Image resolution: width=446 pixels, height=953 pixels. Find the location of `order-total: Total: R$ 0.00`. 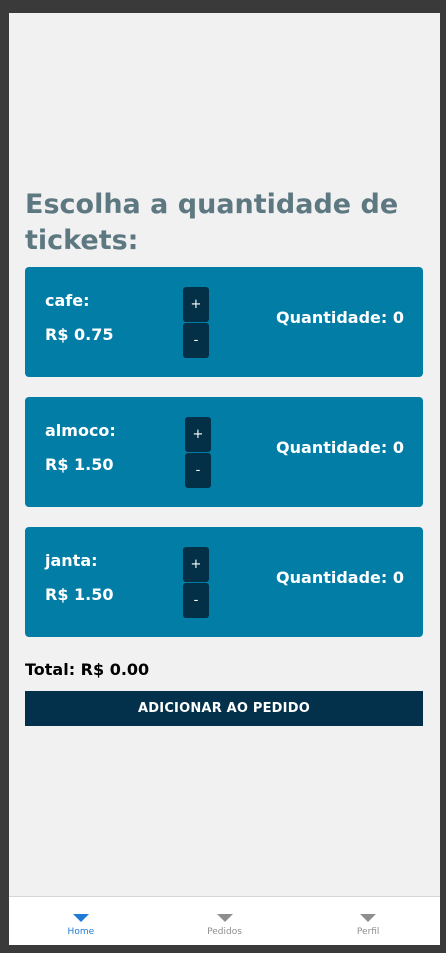

order-total: Total: R$ 0.00 is located at coordinates (87, 669).